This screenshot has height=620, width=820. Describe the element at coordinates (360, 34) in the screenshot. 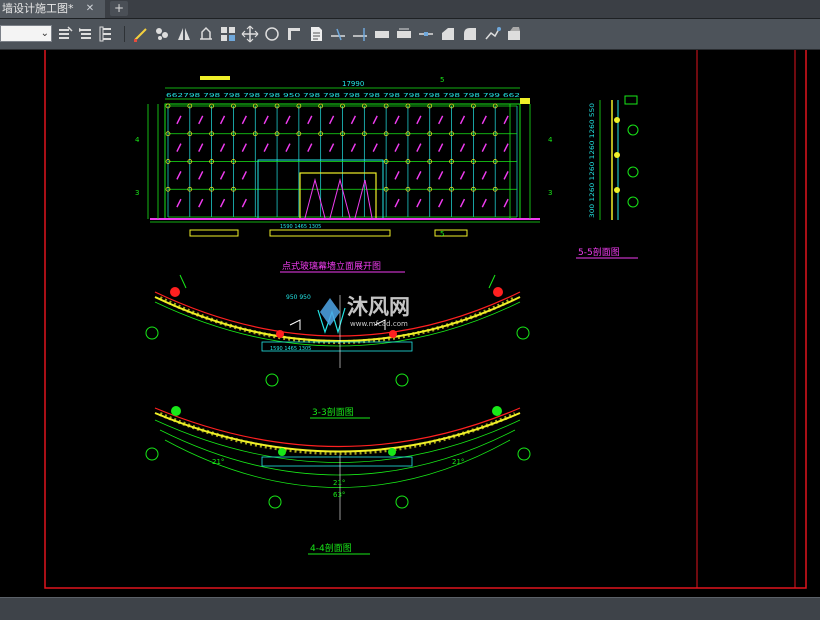

I see `extend-icon` at that location.